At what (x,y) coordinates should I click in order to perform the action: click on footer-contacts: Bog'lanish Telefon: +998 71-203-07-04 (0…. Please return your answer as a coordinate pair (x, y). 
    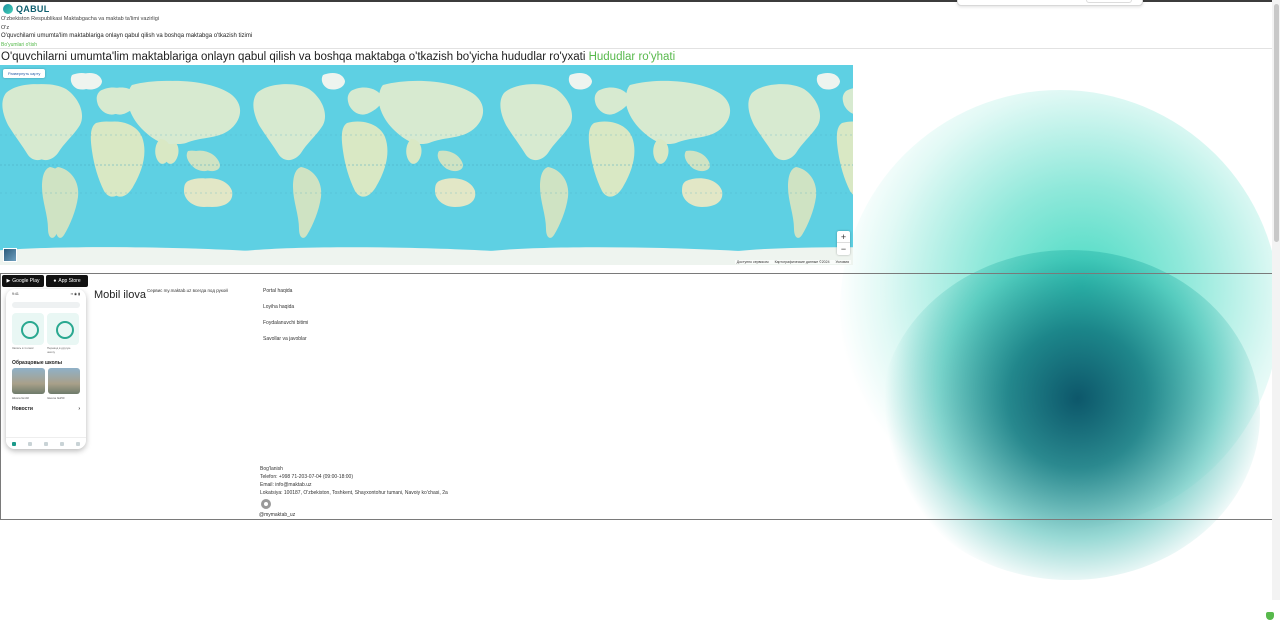
    Looking at the image, I should click on (354, 482).